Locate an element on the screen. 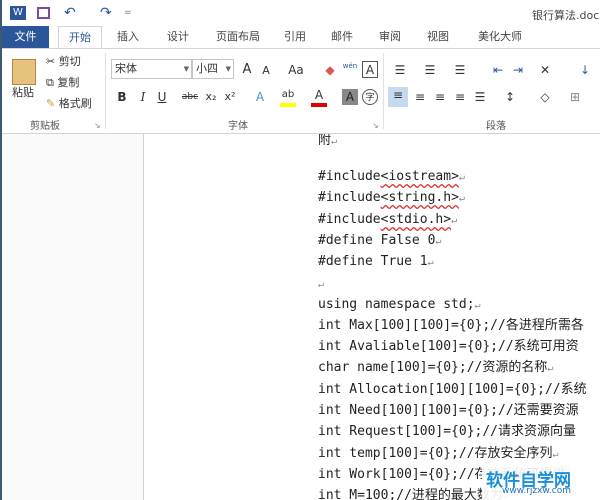 This screenshot has width=600, height=500. tab-mailings: 邮件 is located at coordinates (342, 37).